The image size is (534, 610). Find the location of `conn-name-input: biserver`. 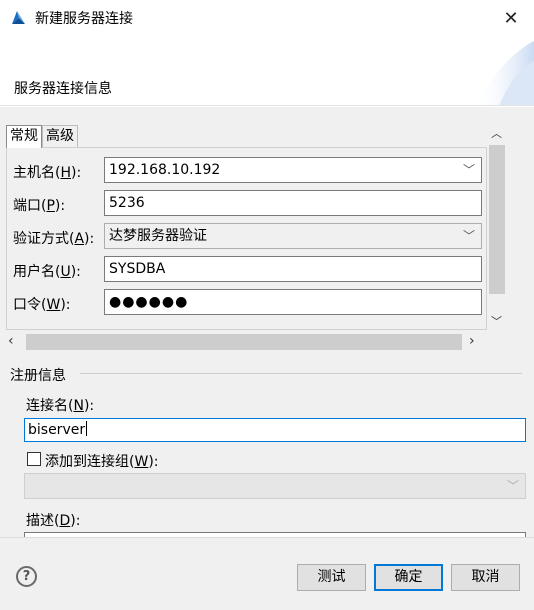

conn-name-input: biserver is located at coordinates (275, 430).